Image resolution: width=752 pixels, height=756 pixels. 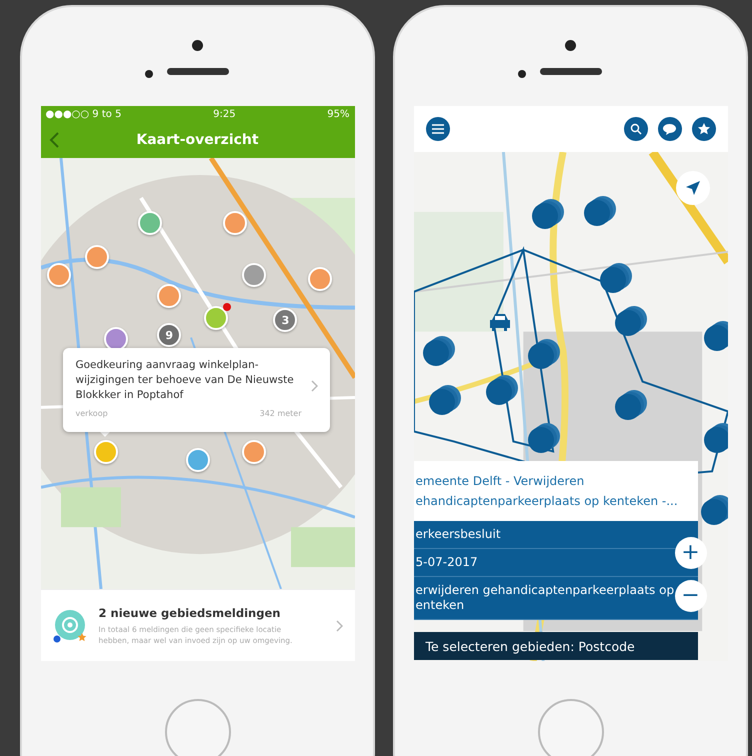 I want to click on popup-card: Goedkeuring aanvraag winkelplan-wijzigingen ter behoeve van De Nieuwste Blokkker in Poptahof verkoop 342 meter, so click(x=196, y=390).